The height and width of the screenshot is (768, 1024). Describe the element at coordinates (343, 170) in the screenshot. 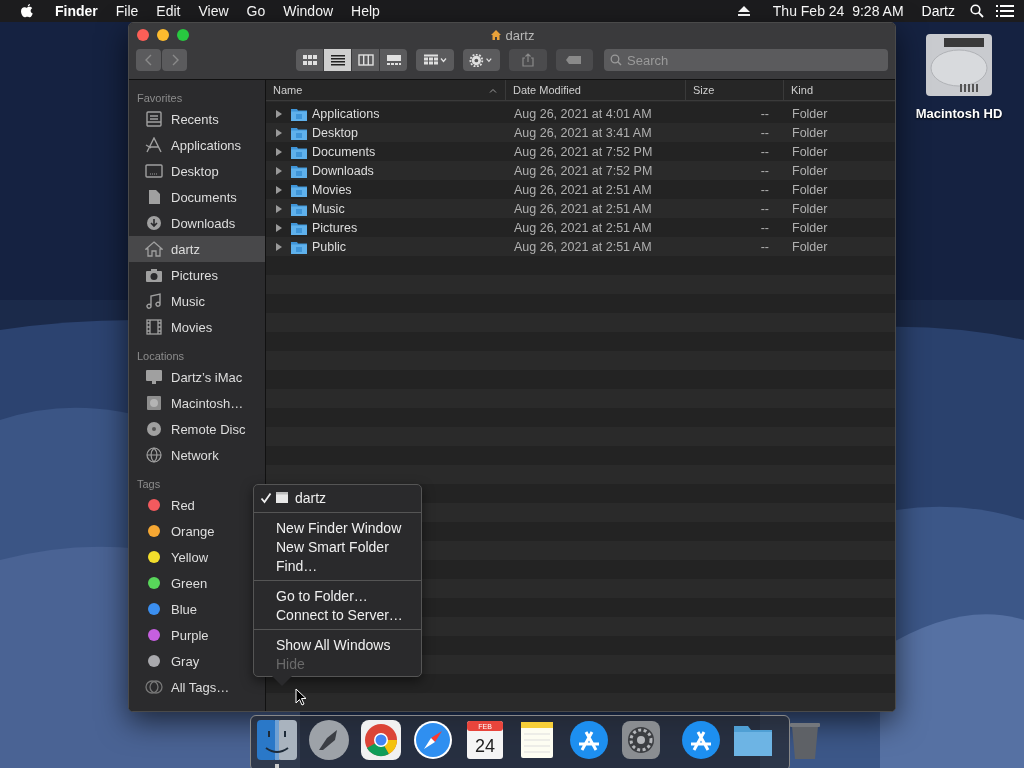

I see `file-name: Downloads` at that location.